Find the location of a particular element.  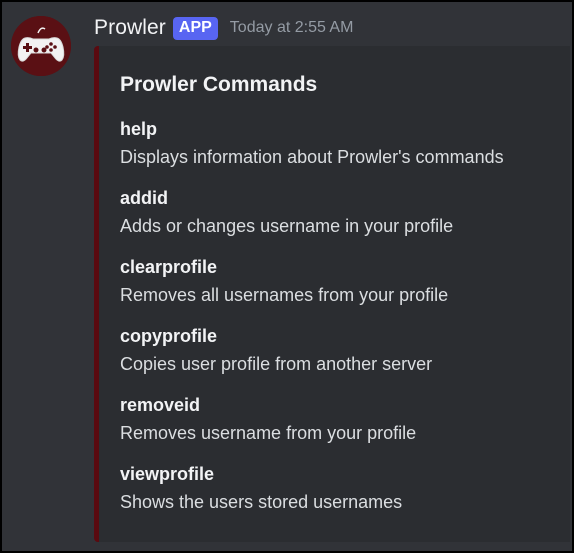

field-name: copyprofile is located at coordinates (169, 336).